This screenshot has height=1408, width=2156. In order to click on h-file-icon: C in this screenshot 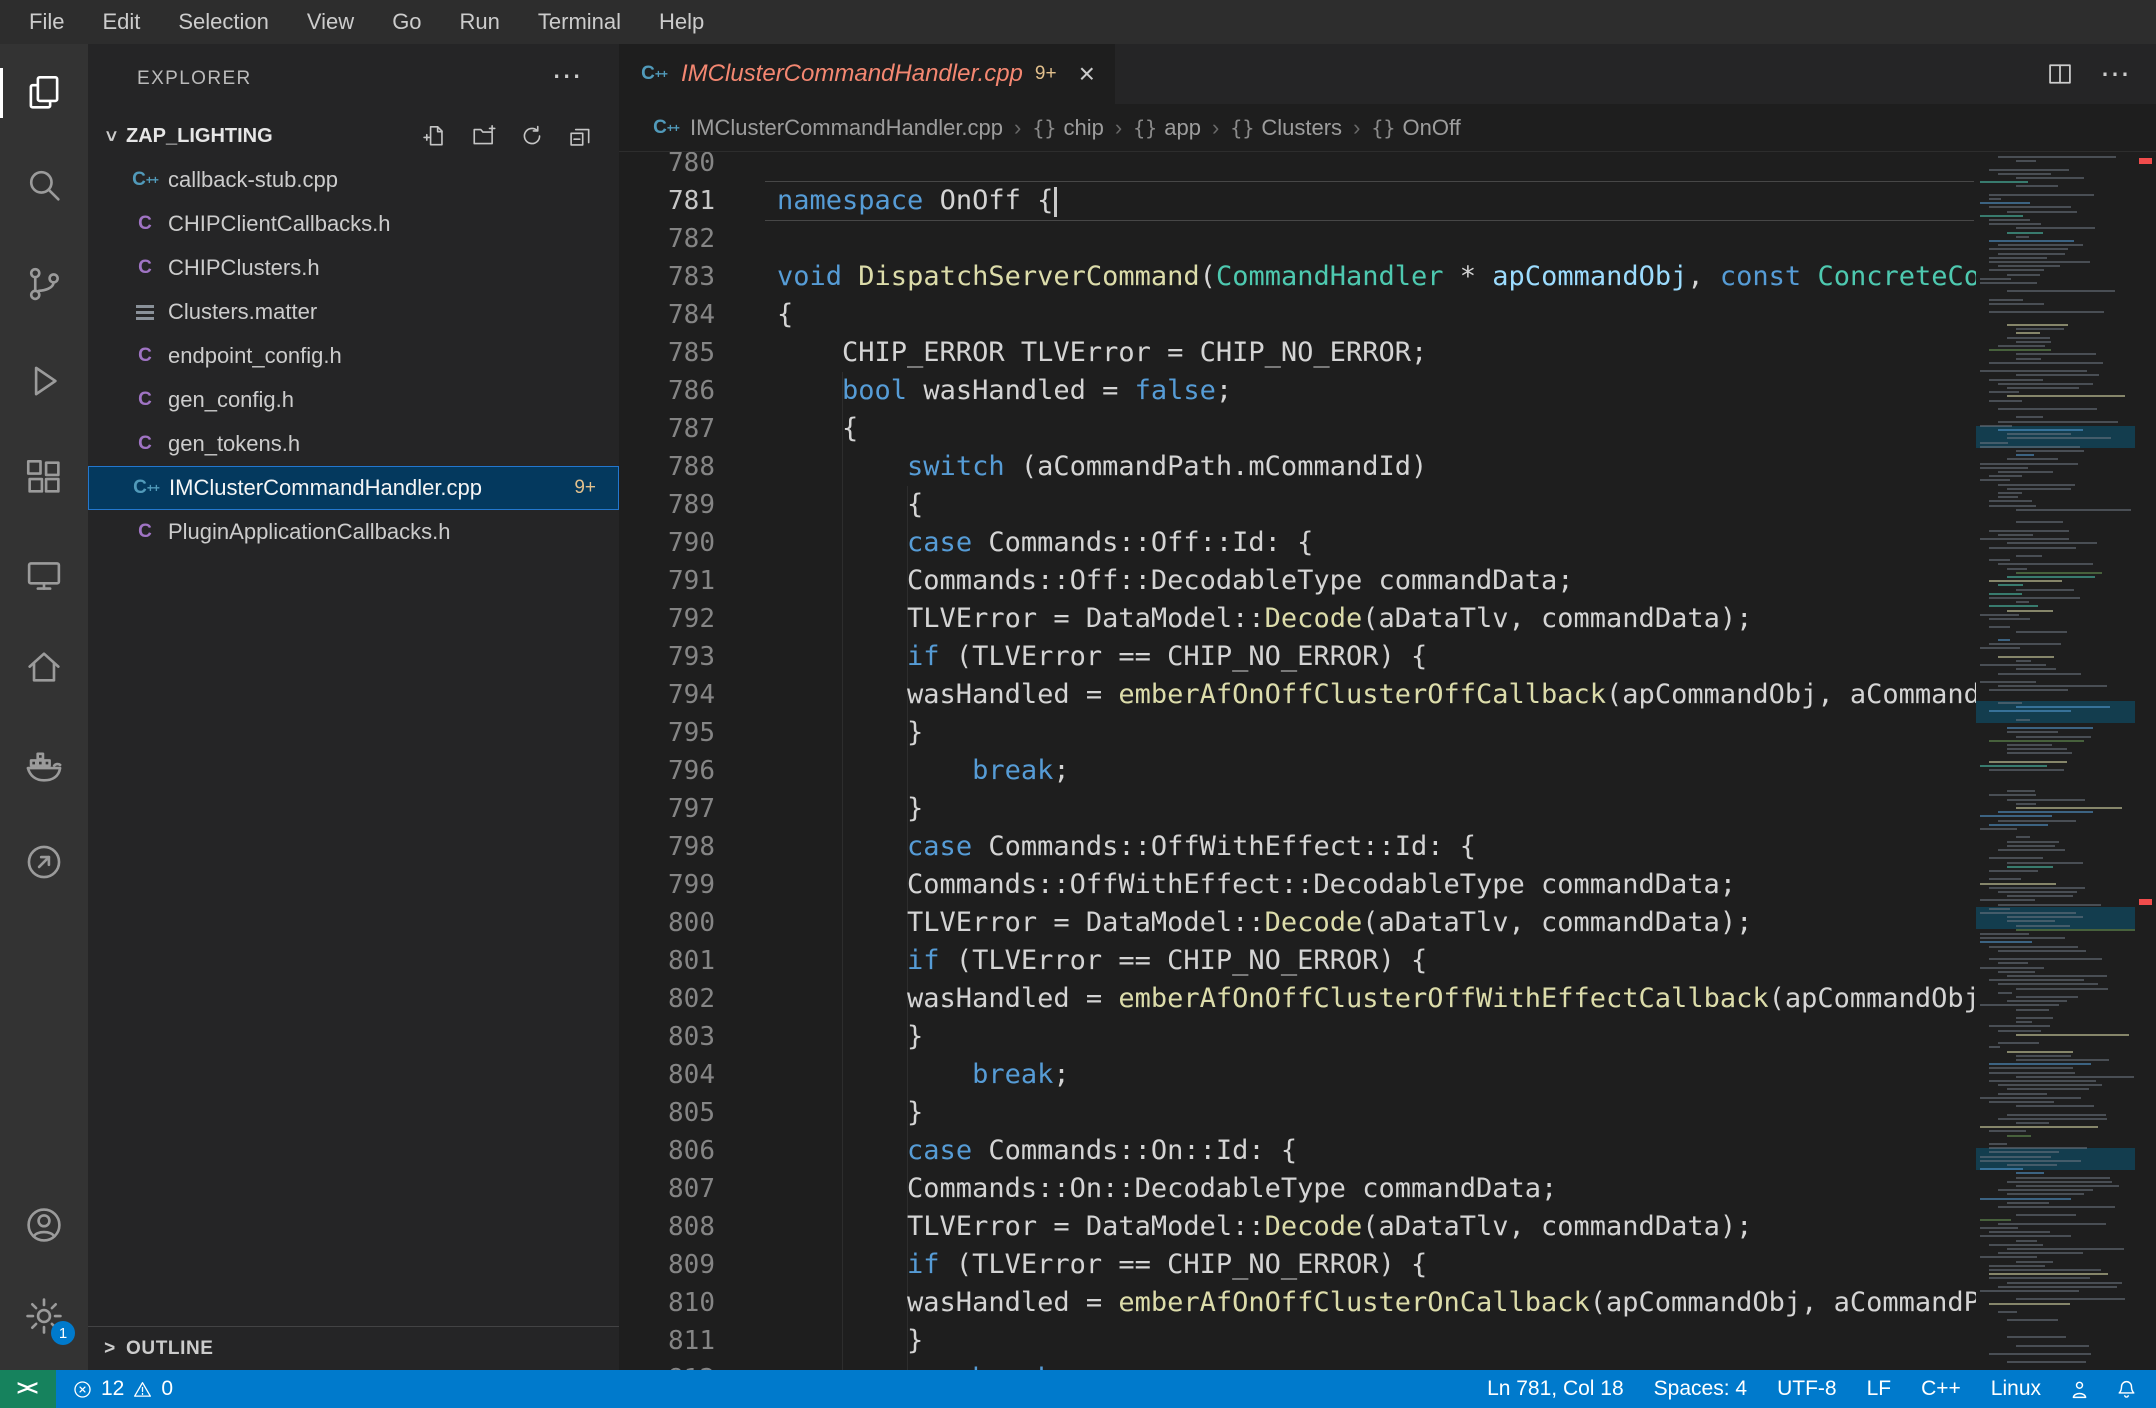, I will do `click(145, 223)`.